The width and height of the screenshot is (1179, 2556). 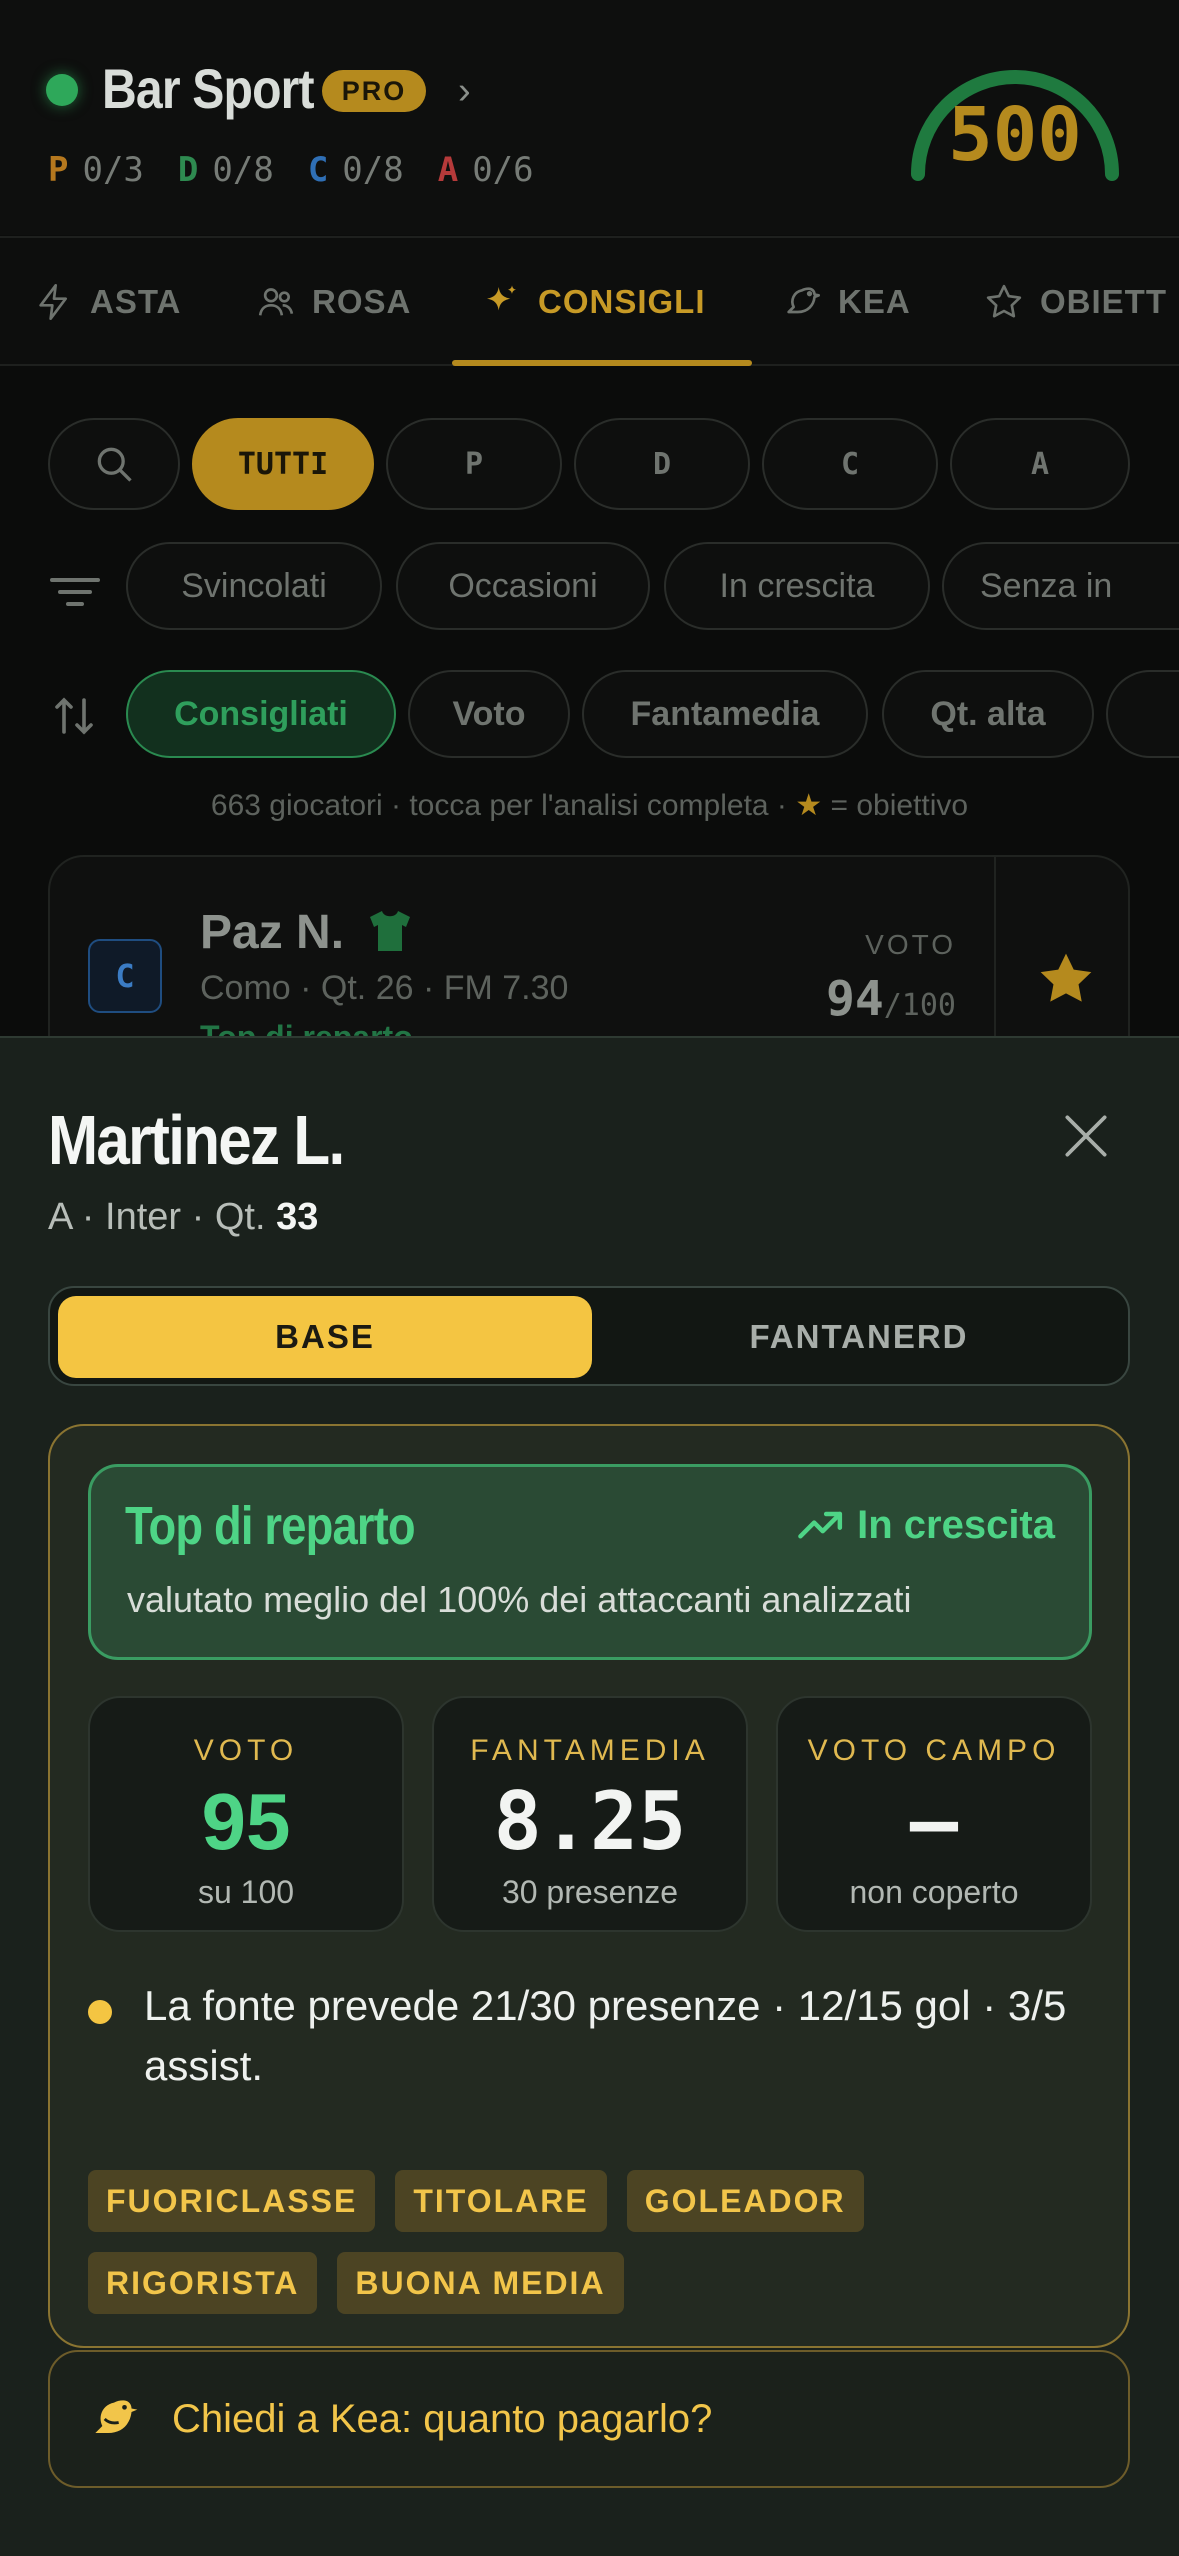 I want to click on sort-more, so click(x=1142, y=714).